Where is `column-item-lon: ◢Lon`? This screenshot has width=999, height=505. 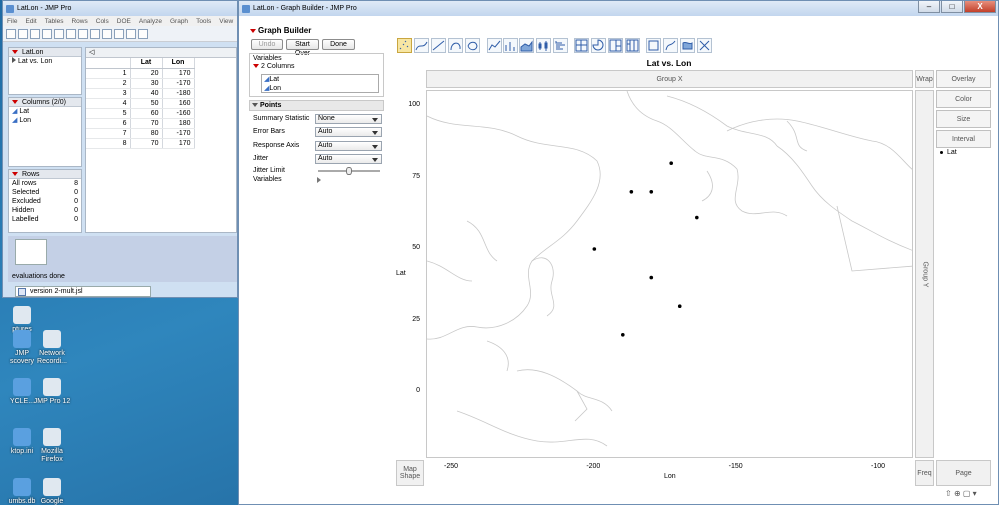
column-item-lon: ◢Lon is located at coordinates (320, 88).